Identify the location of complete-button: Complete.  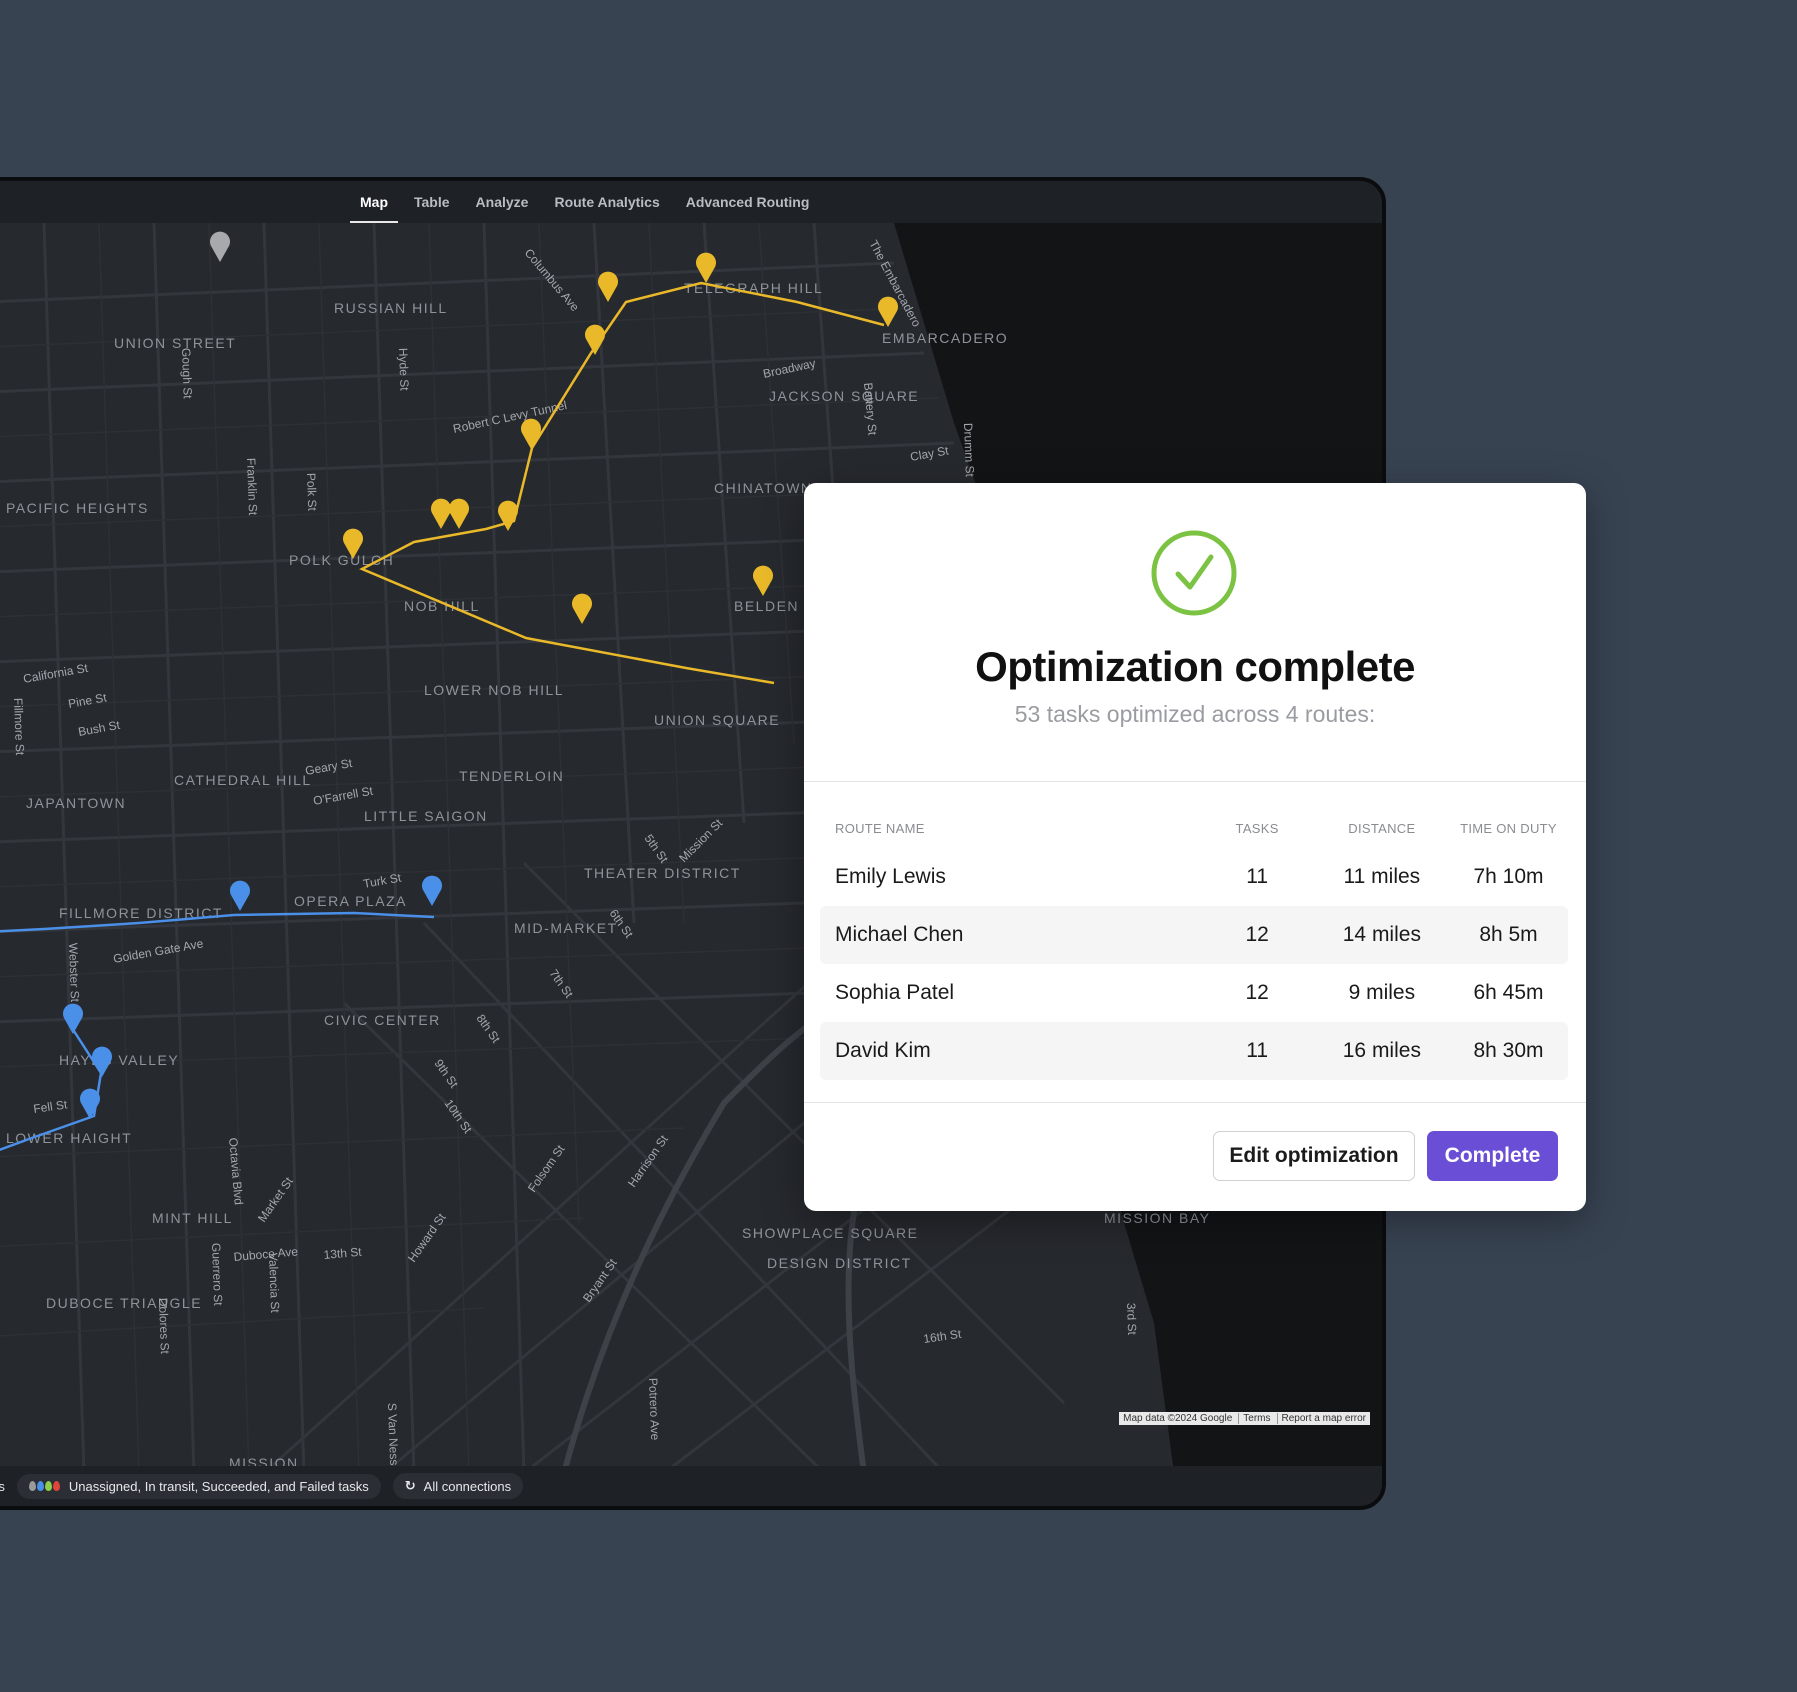
(1492, 1156).